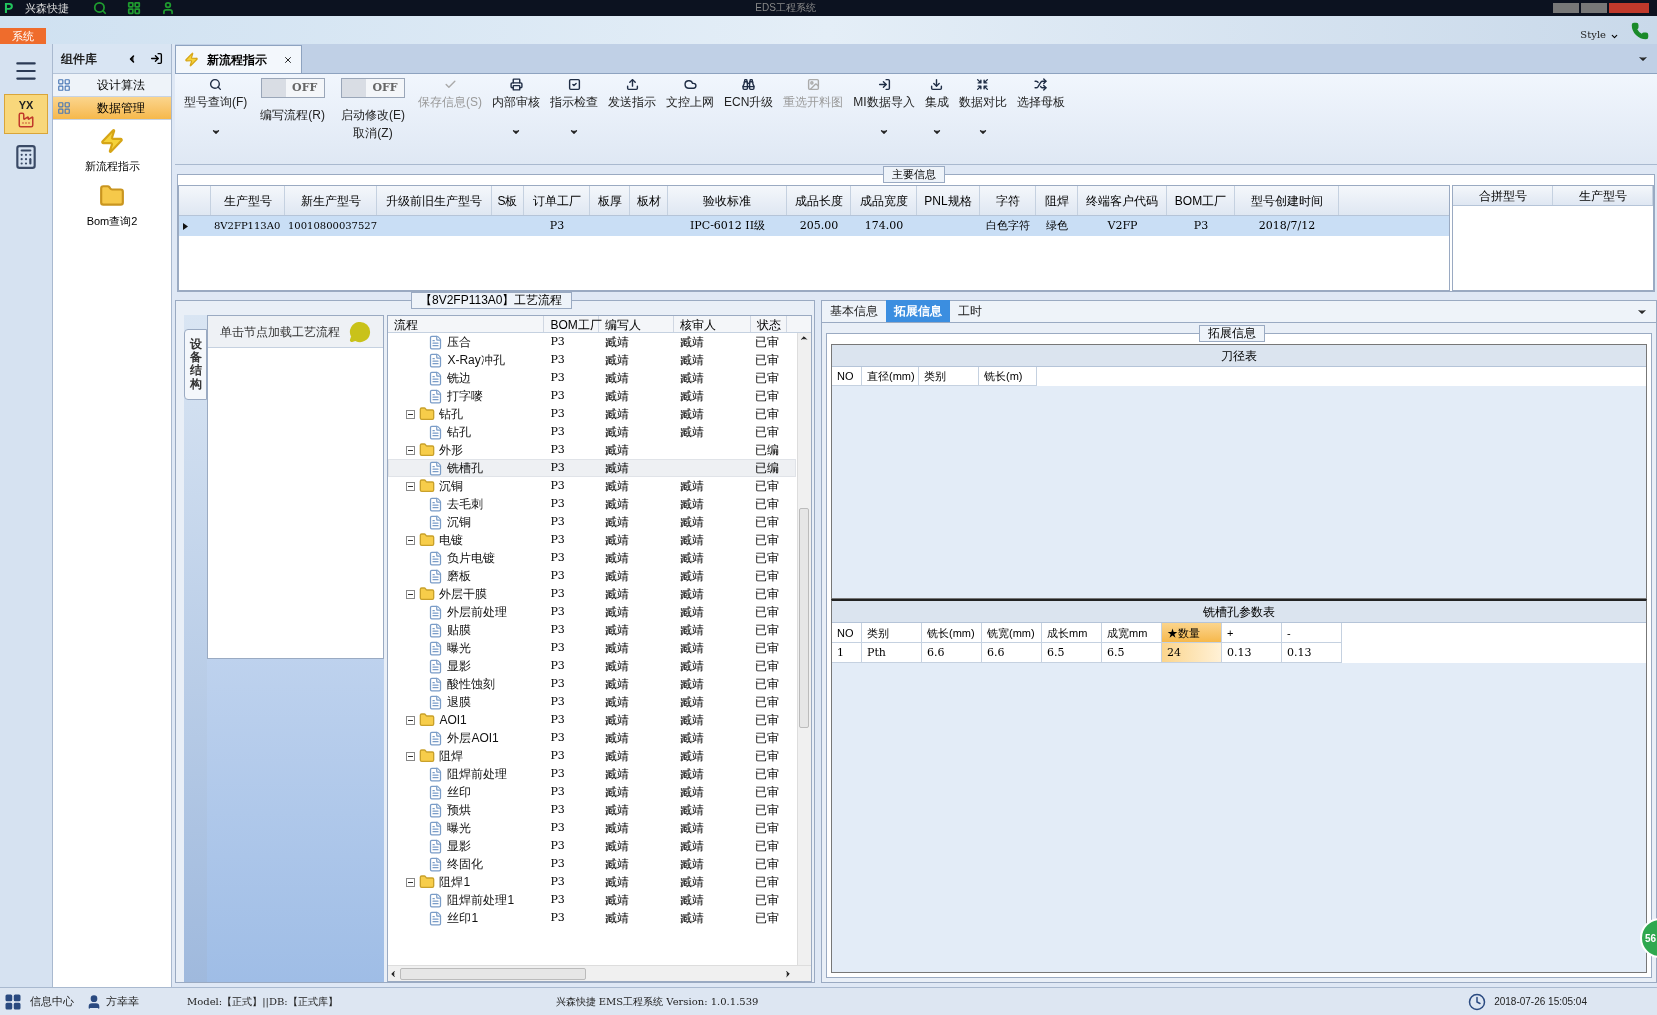 The width and height of the screenshot is (1657, 1015). What do you see at coordinates (592, 396) in the screenshot?
I see `tree-row: 打字嘜 P3 臧靖 臧靖 已审` at bounding box center [592, 396].